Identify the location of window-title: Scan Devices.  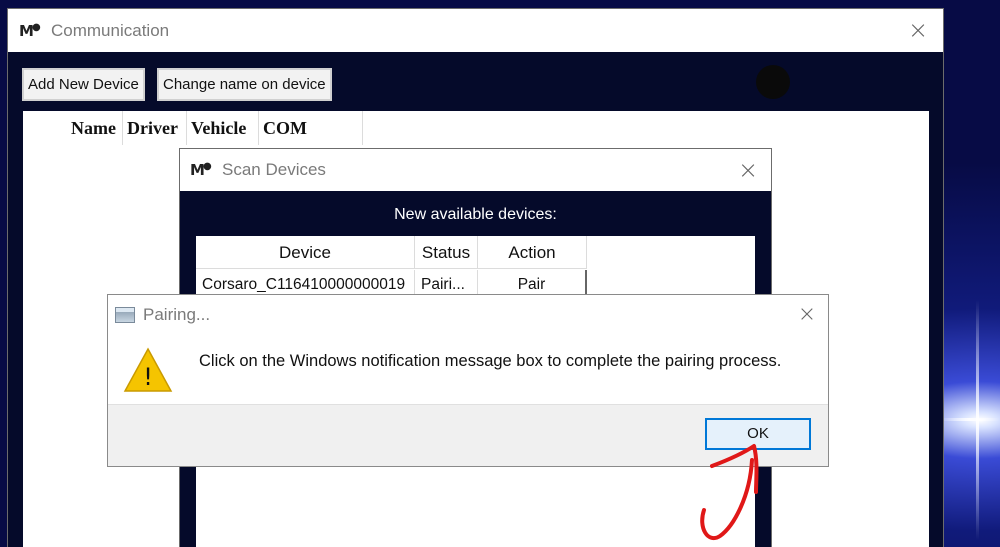
(274, 169).